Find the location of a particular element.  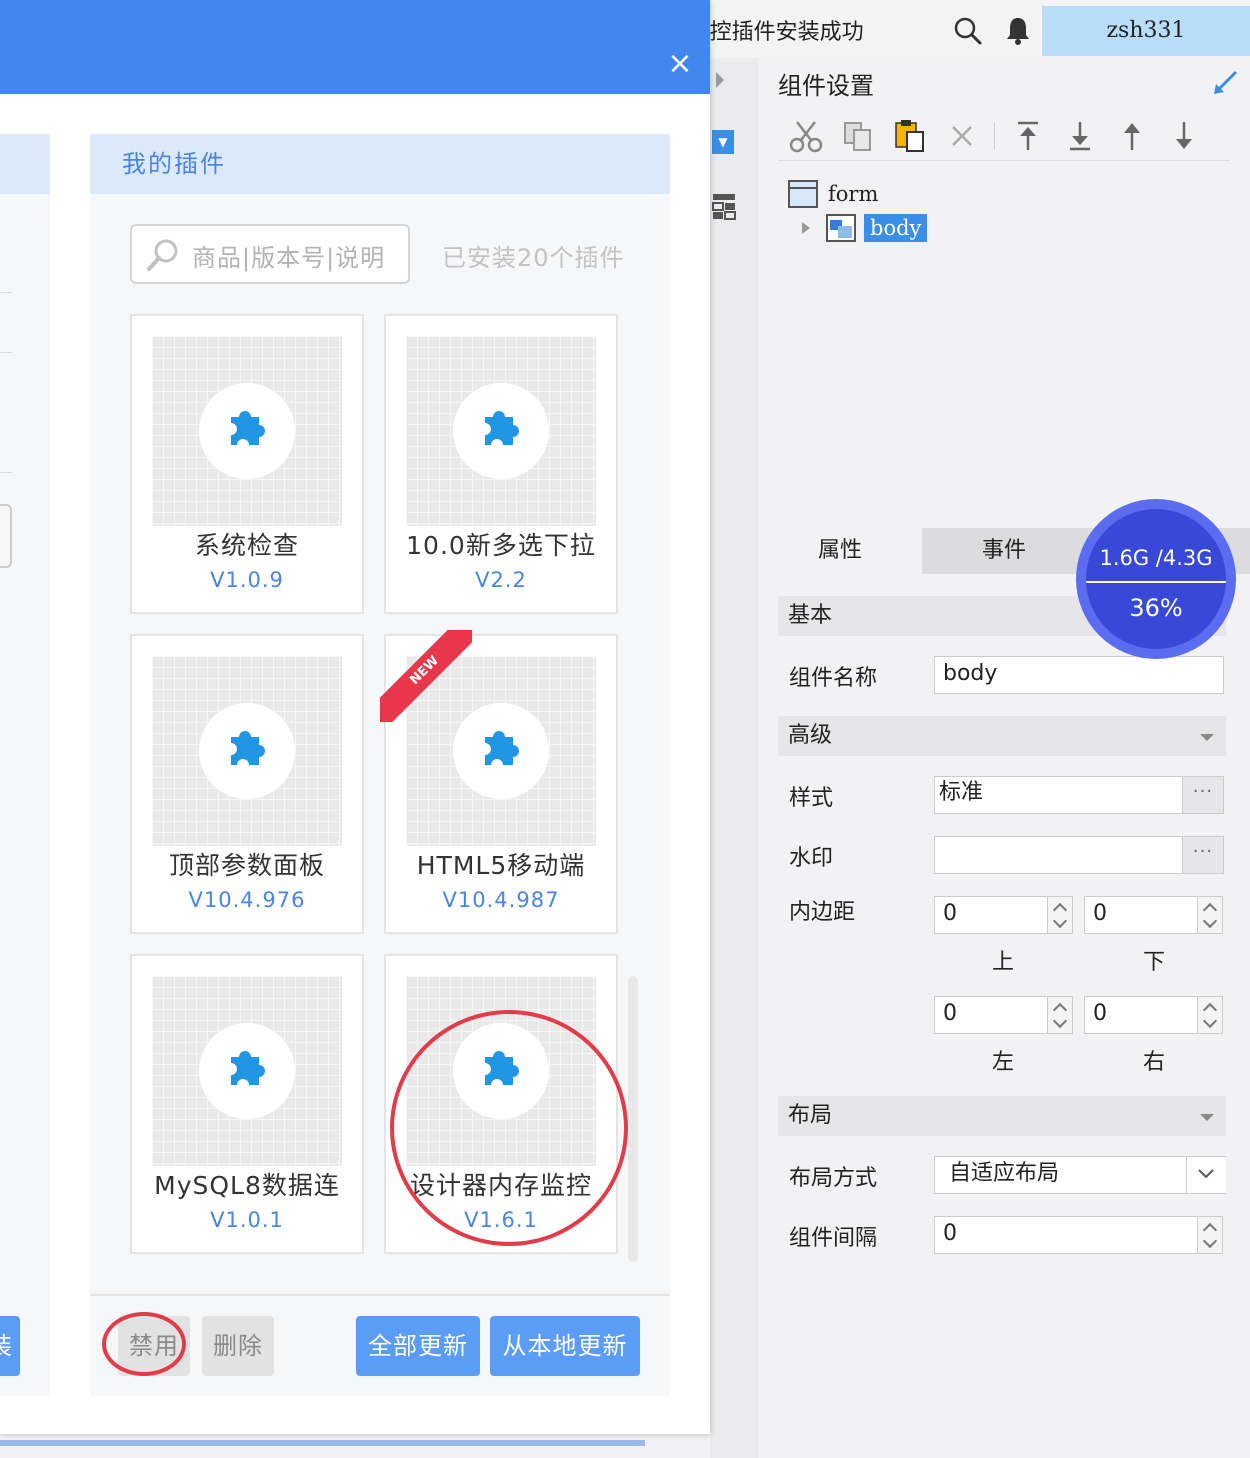

padding-top-caption: 上 is located at coordinates (1003, 962).